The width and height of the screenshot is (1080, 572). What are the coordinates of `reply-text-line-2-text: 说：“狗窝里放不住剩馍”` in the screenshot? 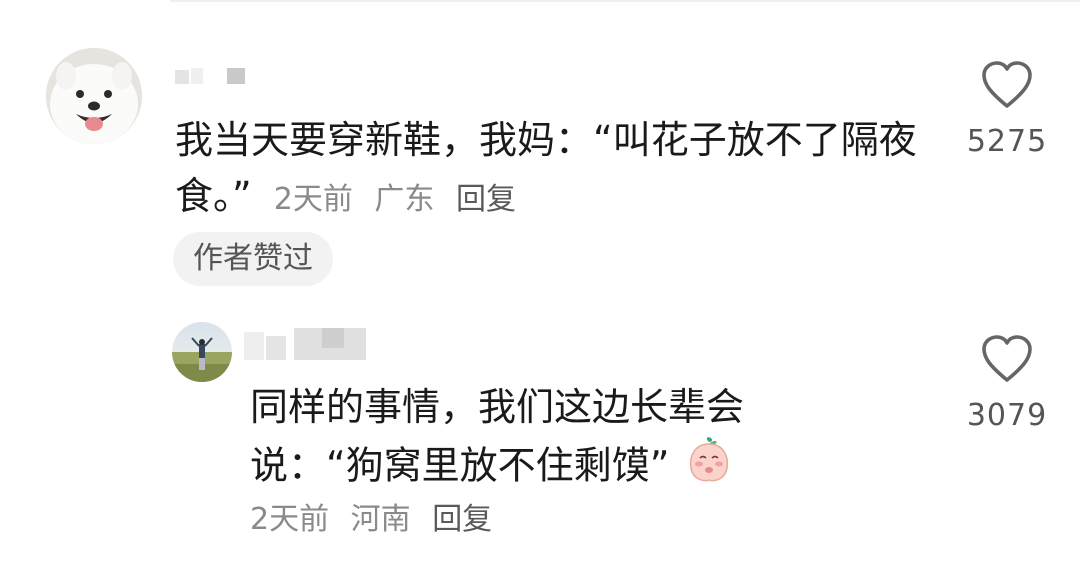 It's located at (460, 465).